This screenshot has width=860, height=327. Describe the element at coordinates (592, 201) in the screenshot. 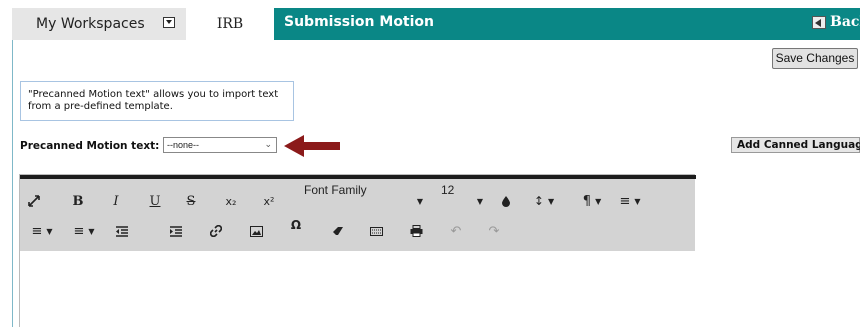

I see `paragraph-format-icon: ¶ ▼` at that location.